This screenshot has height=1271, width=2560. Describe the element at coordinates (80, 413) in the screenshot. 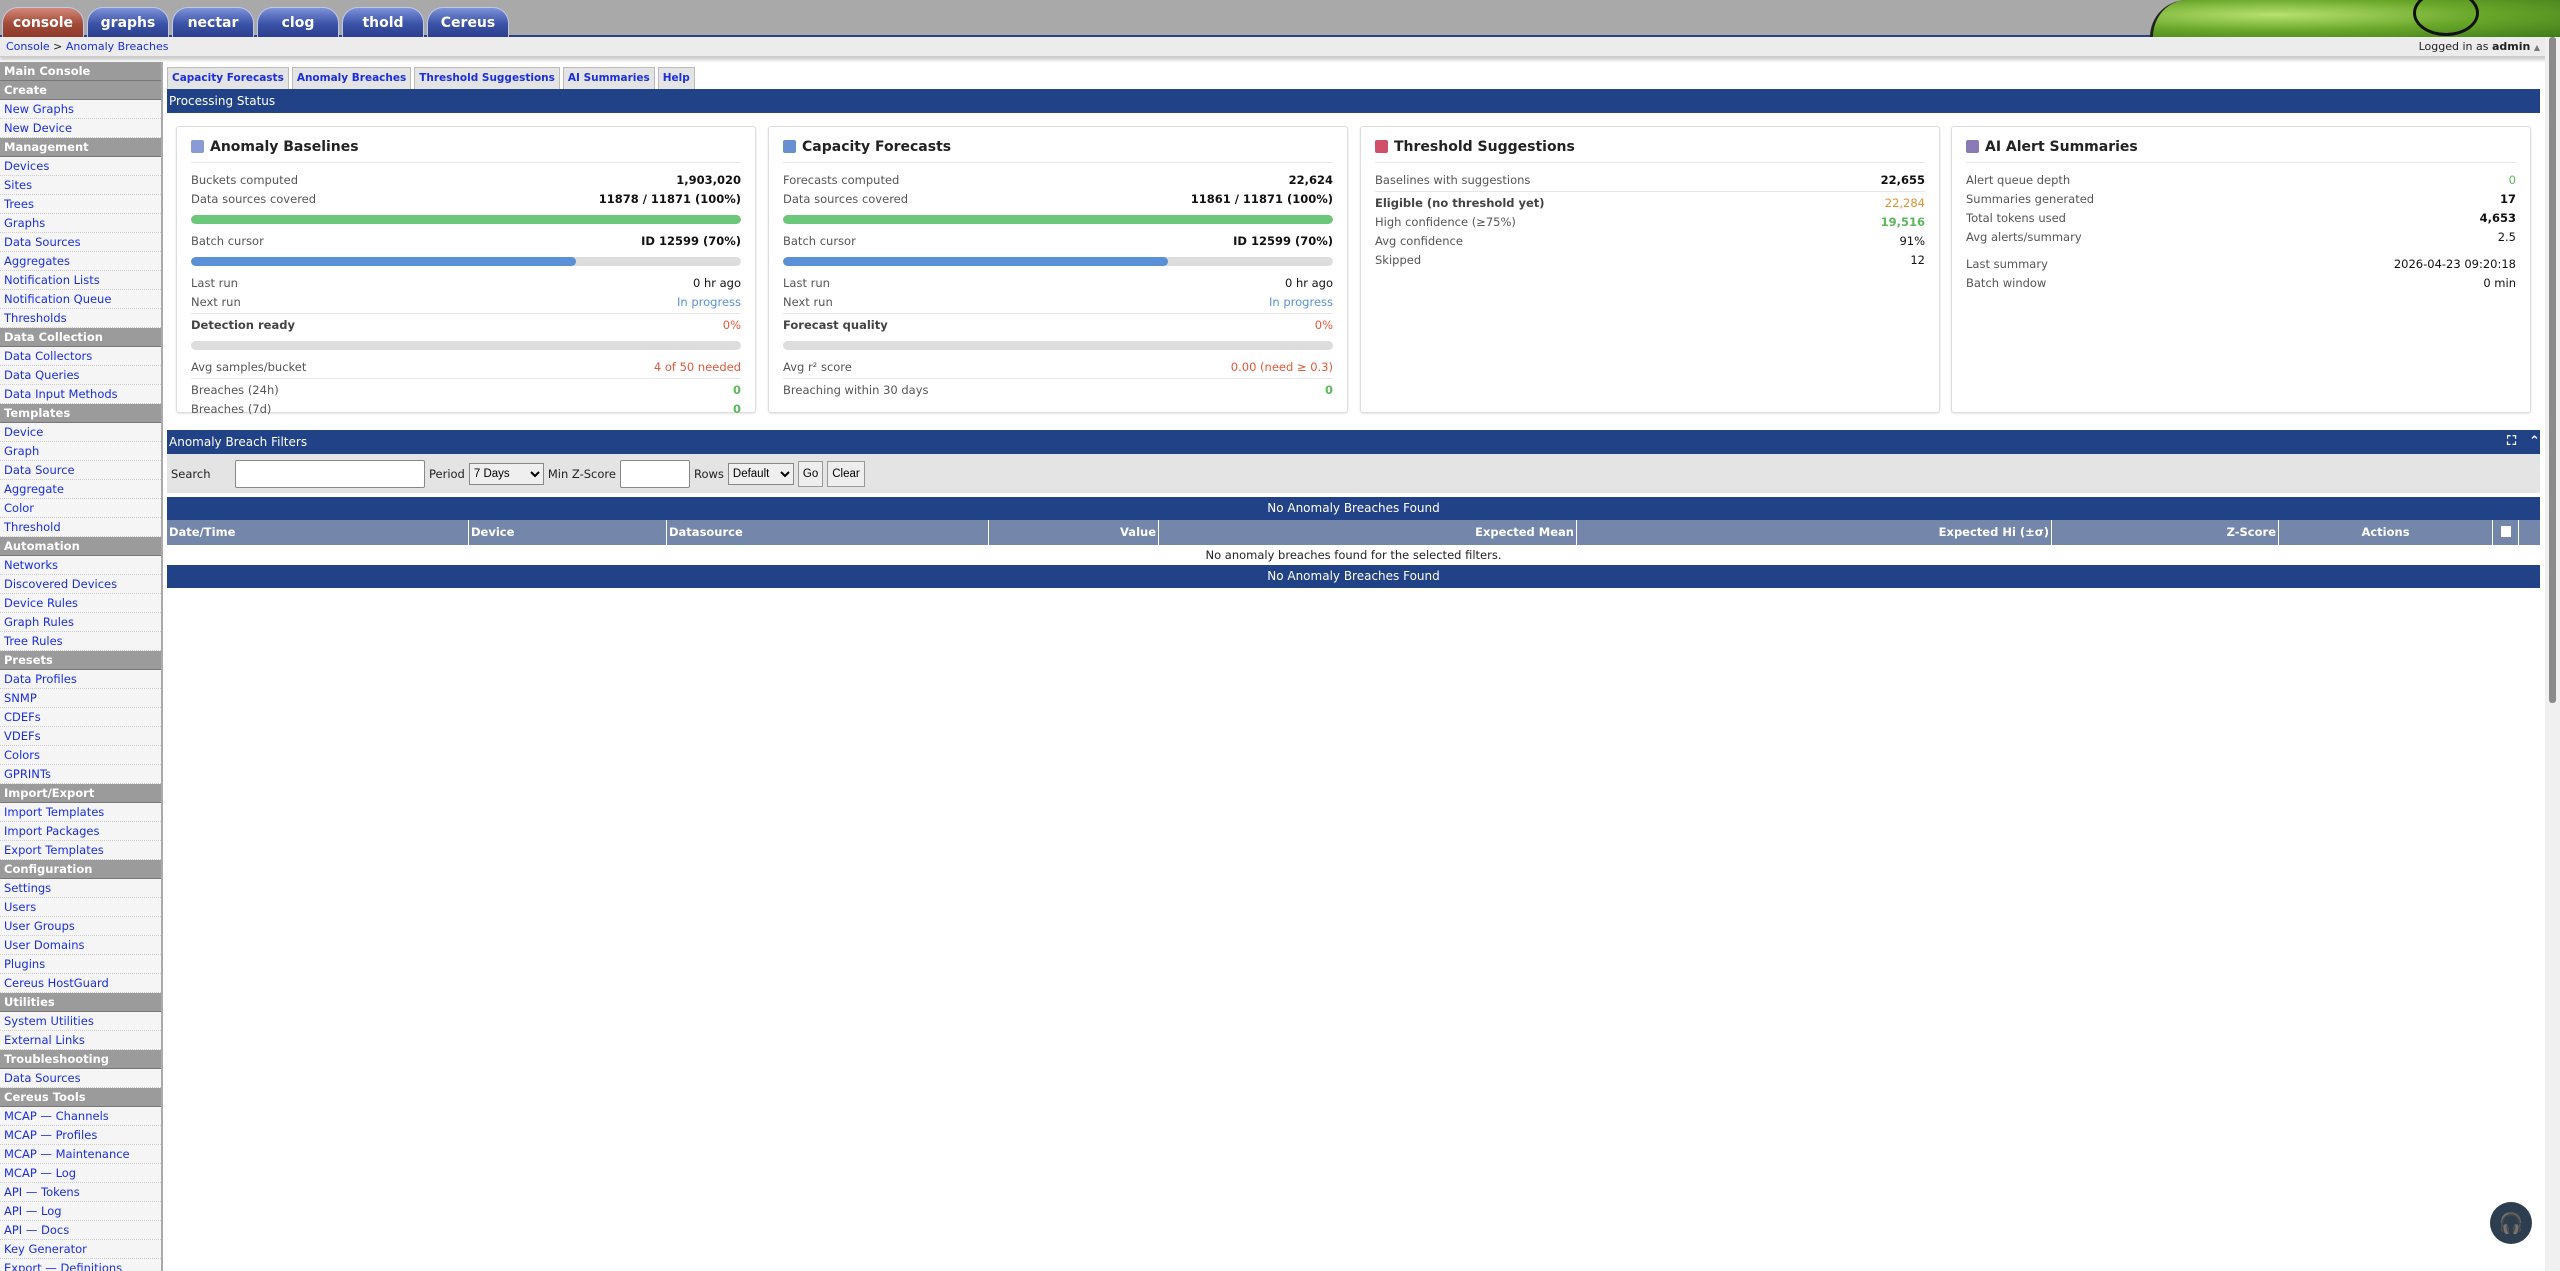

I see `sidebar-section-templates: Templates` at that location.